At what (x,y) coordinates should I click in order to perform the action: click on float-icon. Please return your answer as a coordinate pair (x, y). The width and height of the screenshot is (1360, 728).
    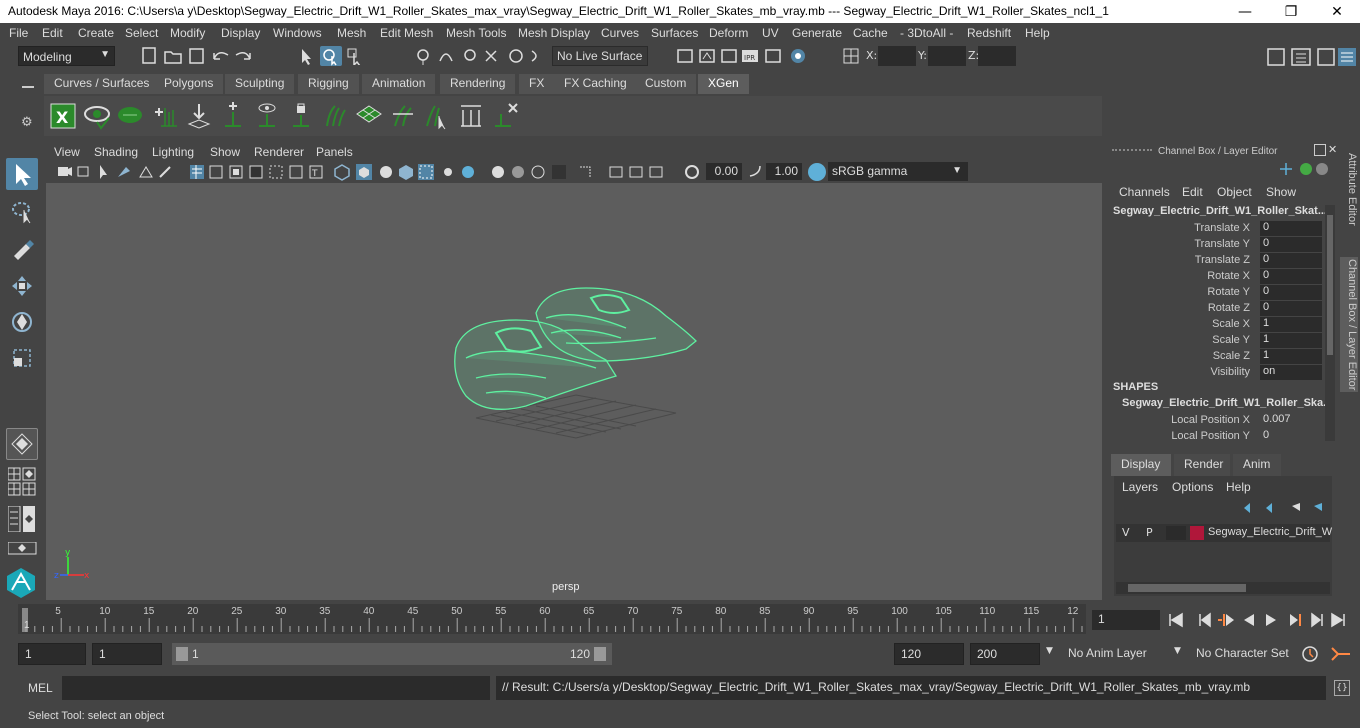
    Looking at the image, I should click on (1320, 150).